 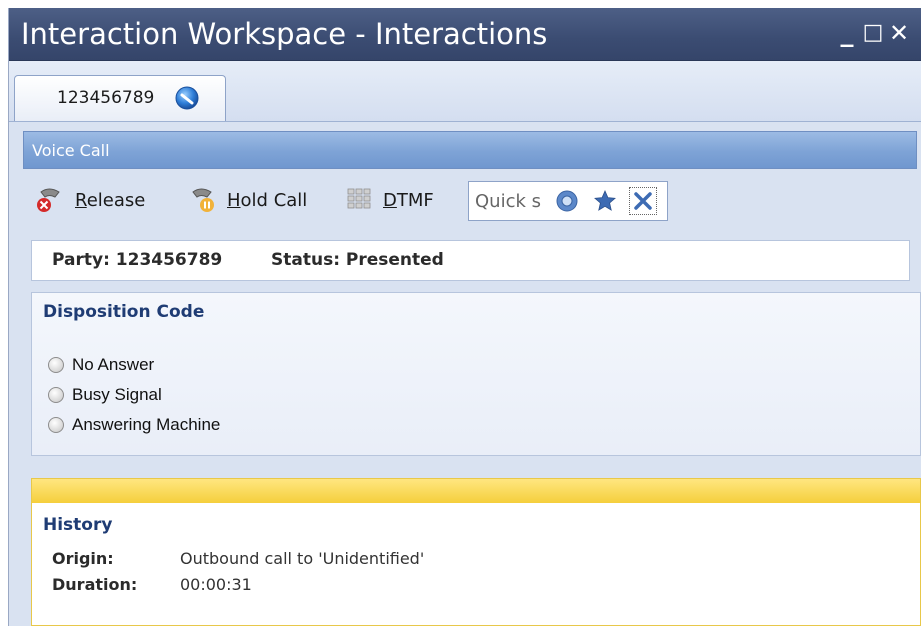 I want to click on maximize-button: □, so click(x=873, y=33).